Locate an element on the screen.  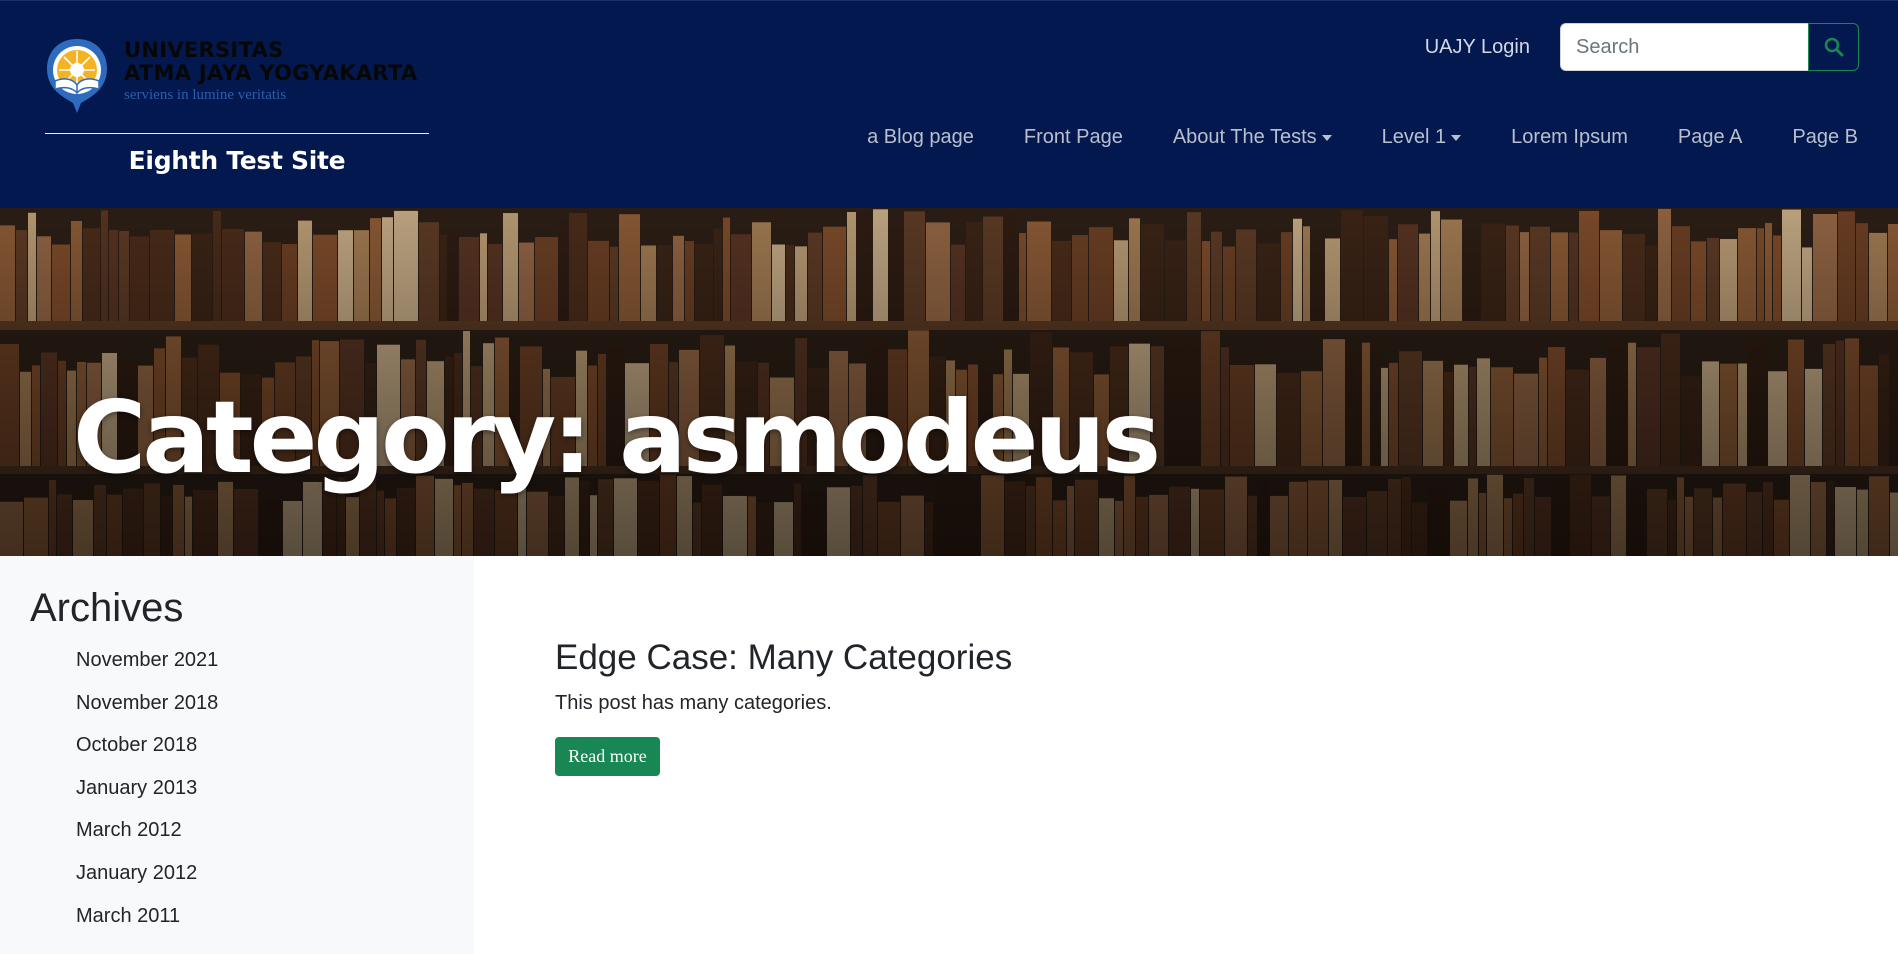
nav-item-label: Page A is located at coordinates (1710, 137).